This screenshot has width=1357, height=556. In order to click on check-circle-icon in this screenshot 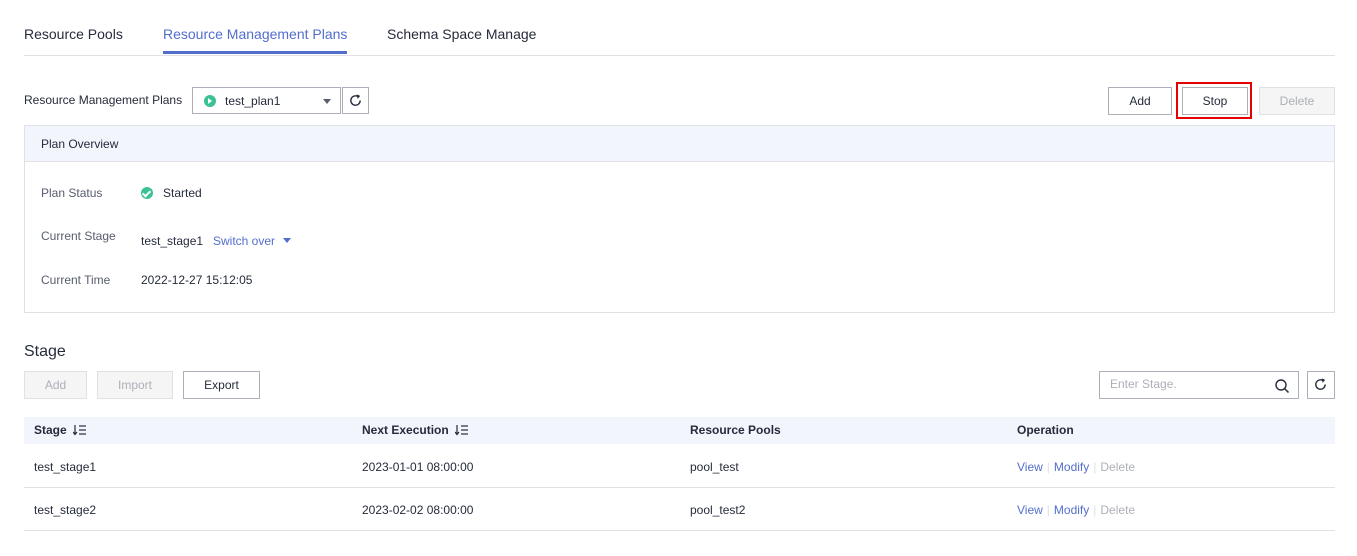, I will do `click(147, 193)`.